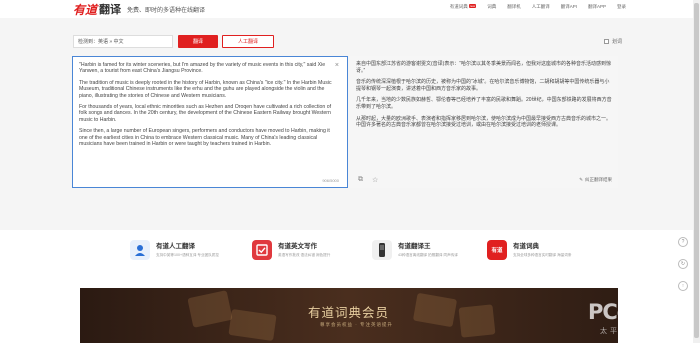 The image size is (700, 343). Describe the element at coordinates (337, 65) in the screenshot. I see `clear-icon: ×` at that location.